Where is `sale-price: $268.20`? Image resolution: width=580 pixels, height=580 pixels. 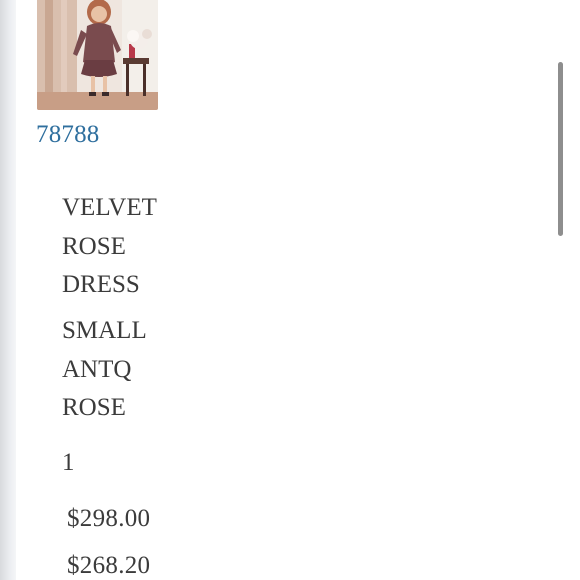
sale-price: $268.20 is located at coordinates (109, 565).